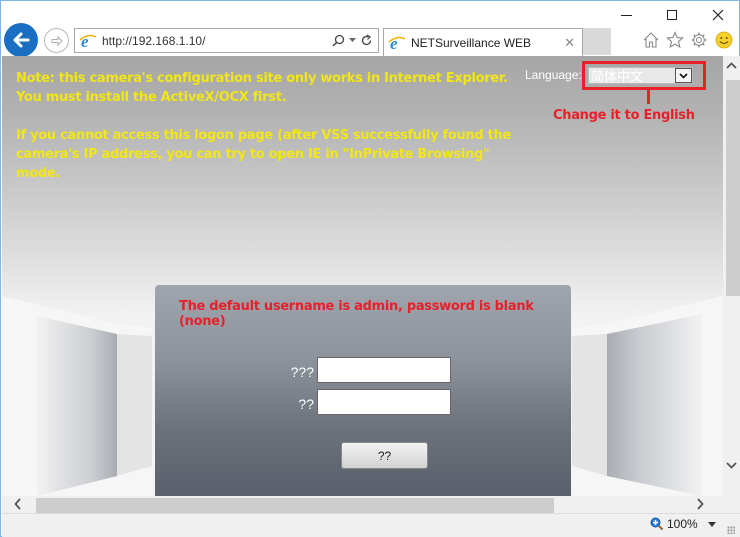  I want to click on annotation-highlight-box, so click(644, 75).